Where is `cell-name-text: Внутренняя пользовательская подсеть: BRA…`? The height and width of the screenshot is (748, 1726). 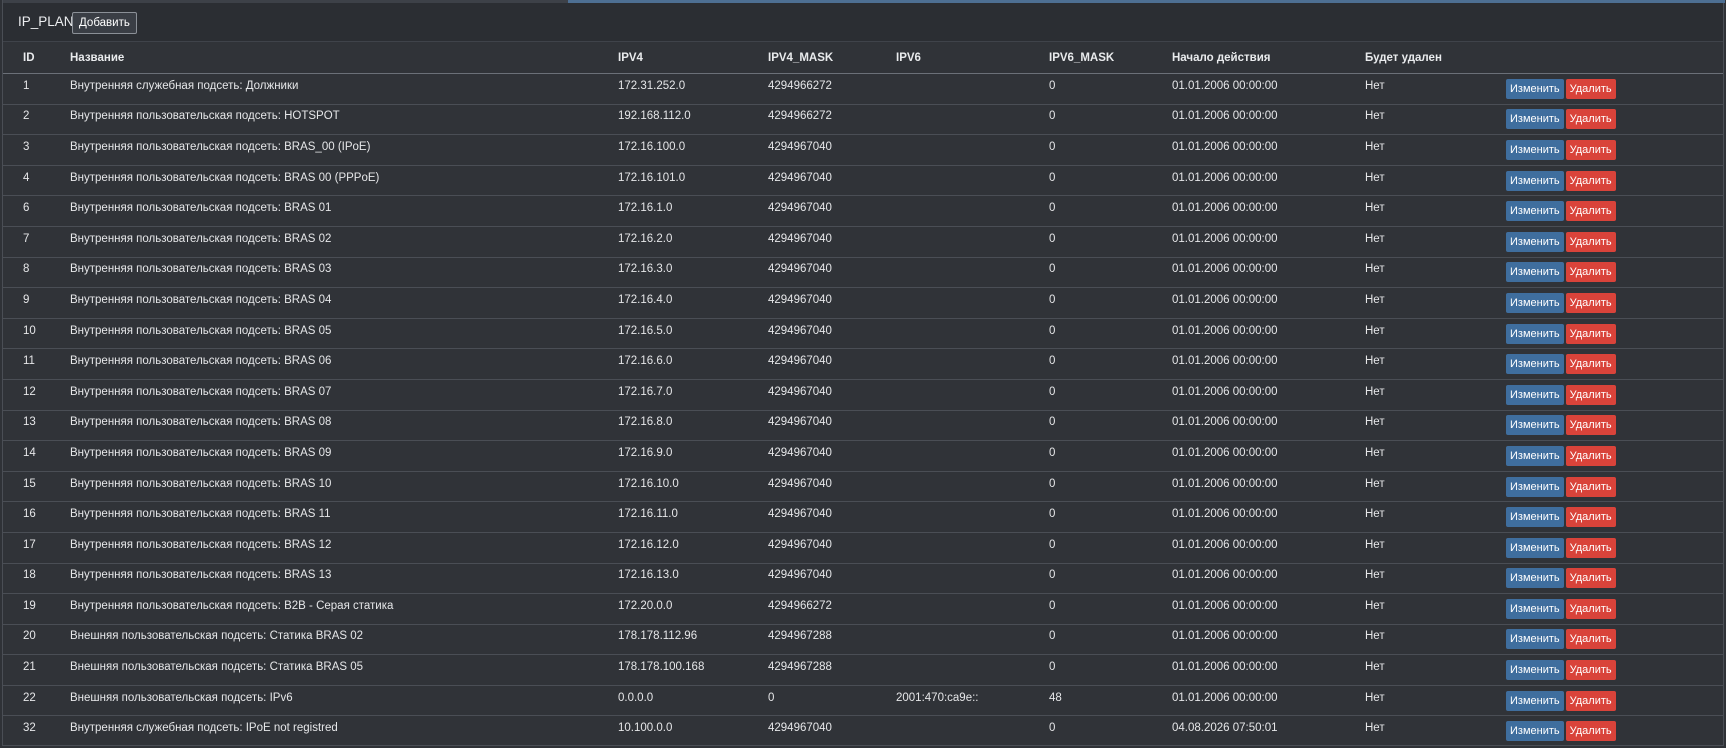
cell-name-text: Внутренняя пользовательская подсеть: BRA… is located at coordinates (225, 177).